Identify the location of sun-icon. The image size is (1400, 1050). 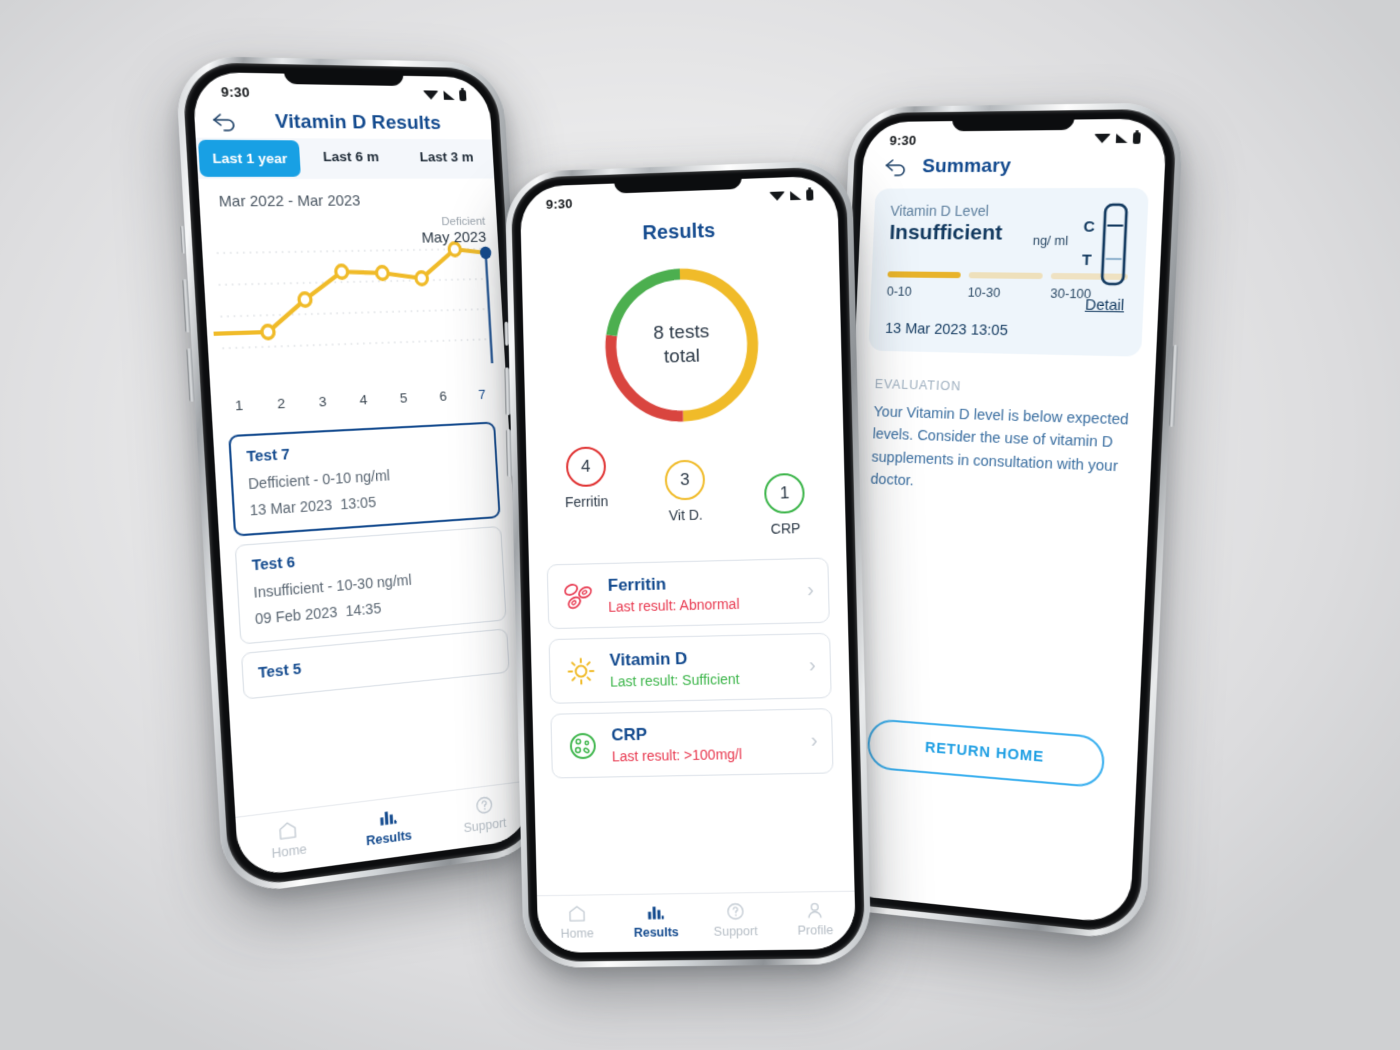
(581, 670).